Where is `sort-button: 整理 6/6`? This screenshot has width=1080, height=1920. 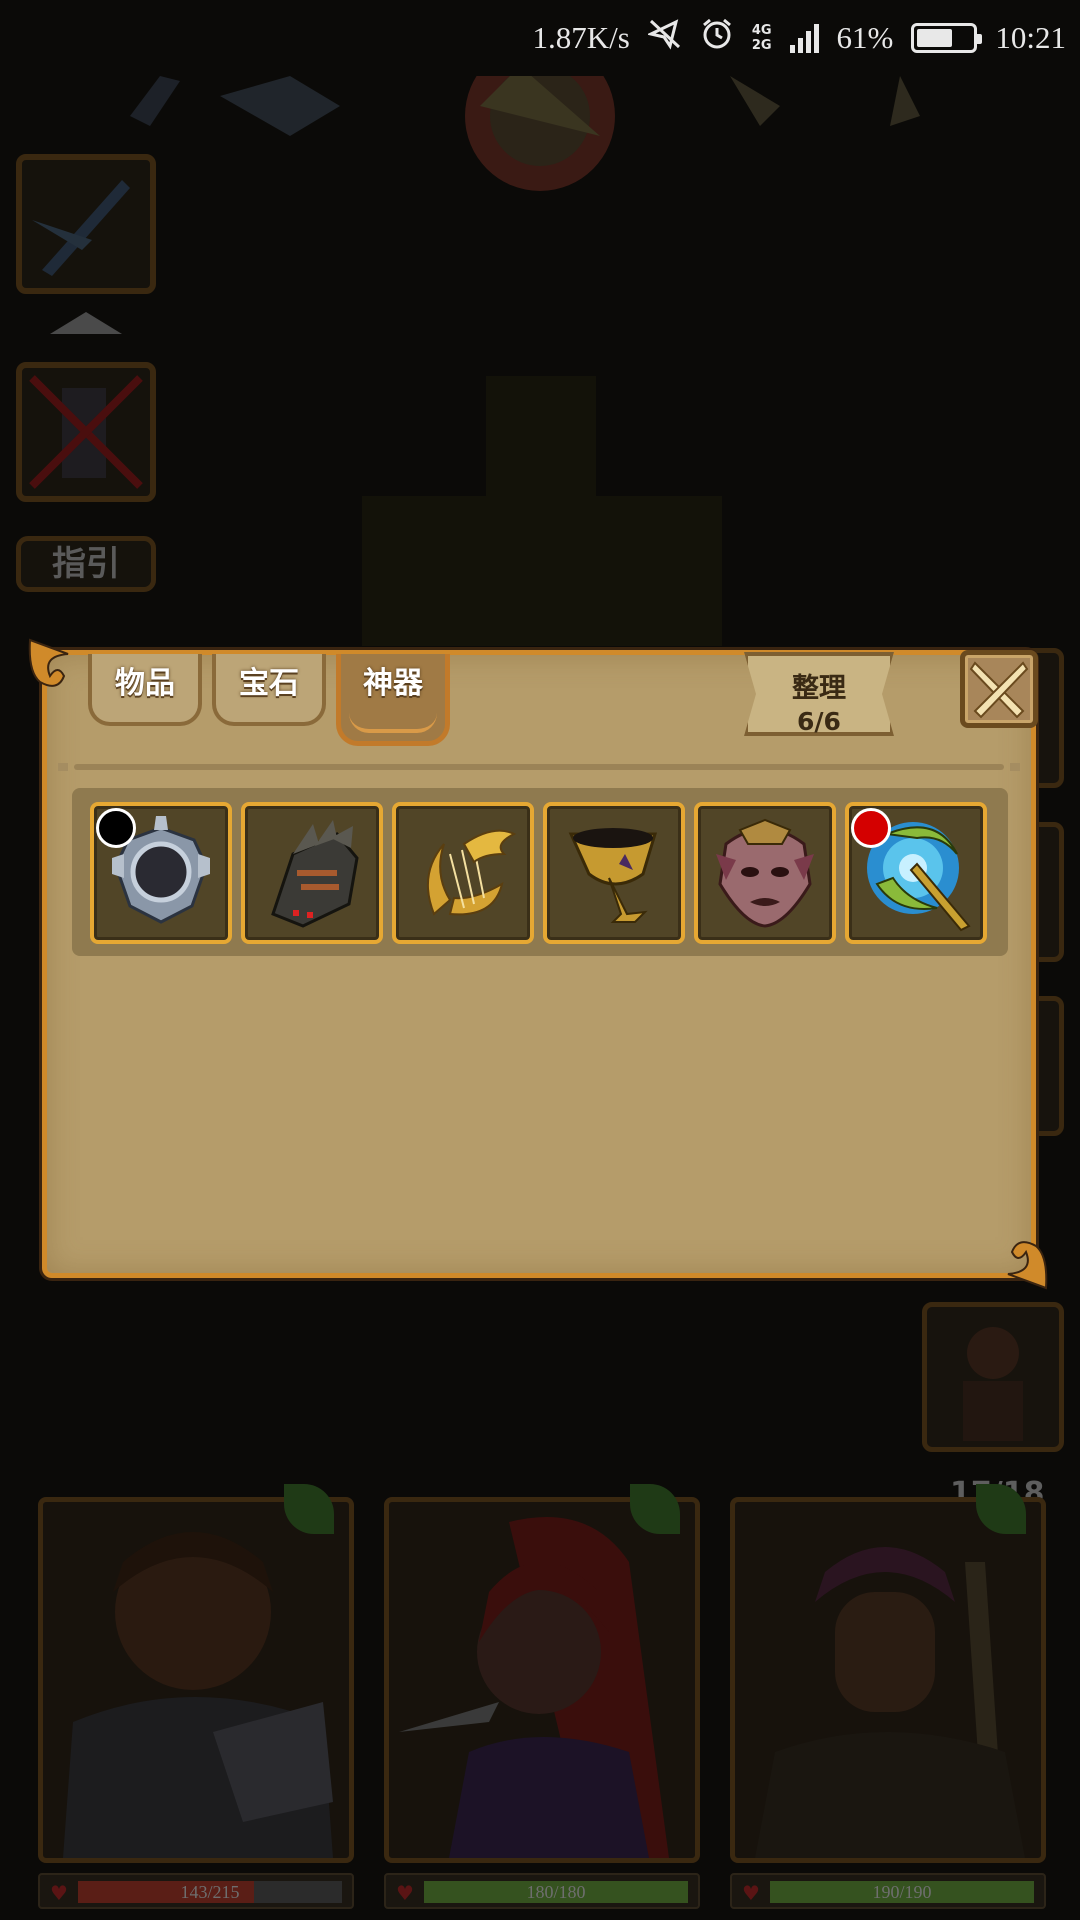 sort-button: 整理 6/6 is located at coordinates (819, 694).